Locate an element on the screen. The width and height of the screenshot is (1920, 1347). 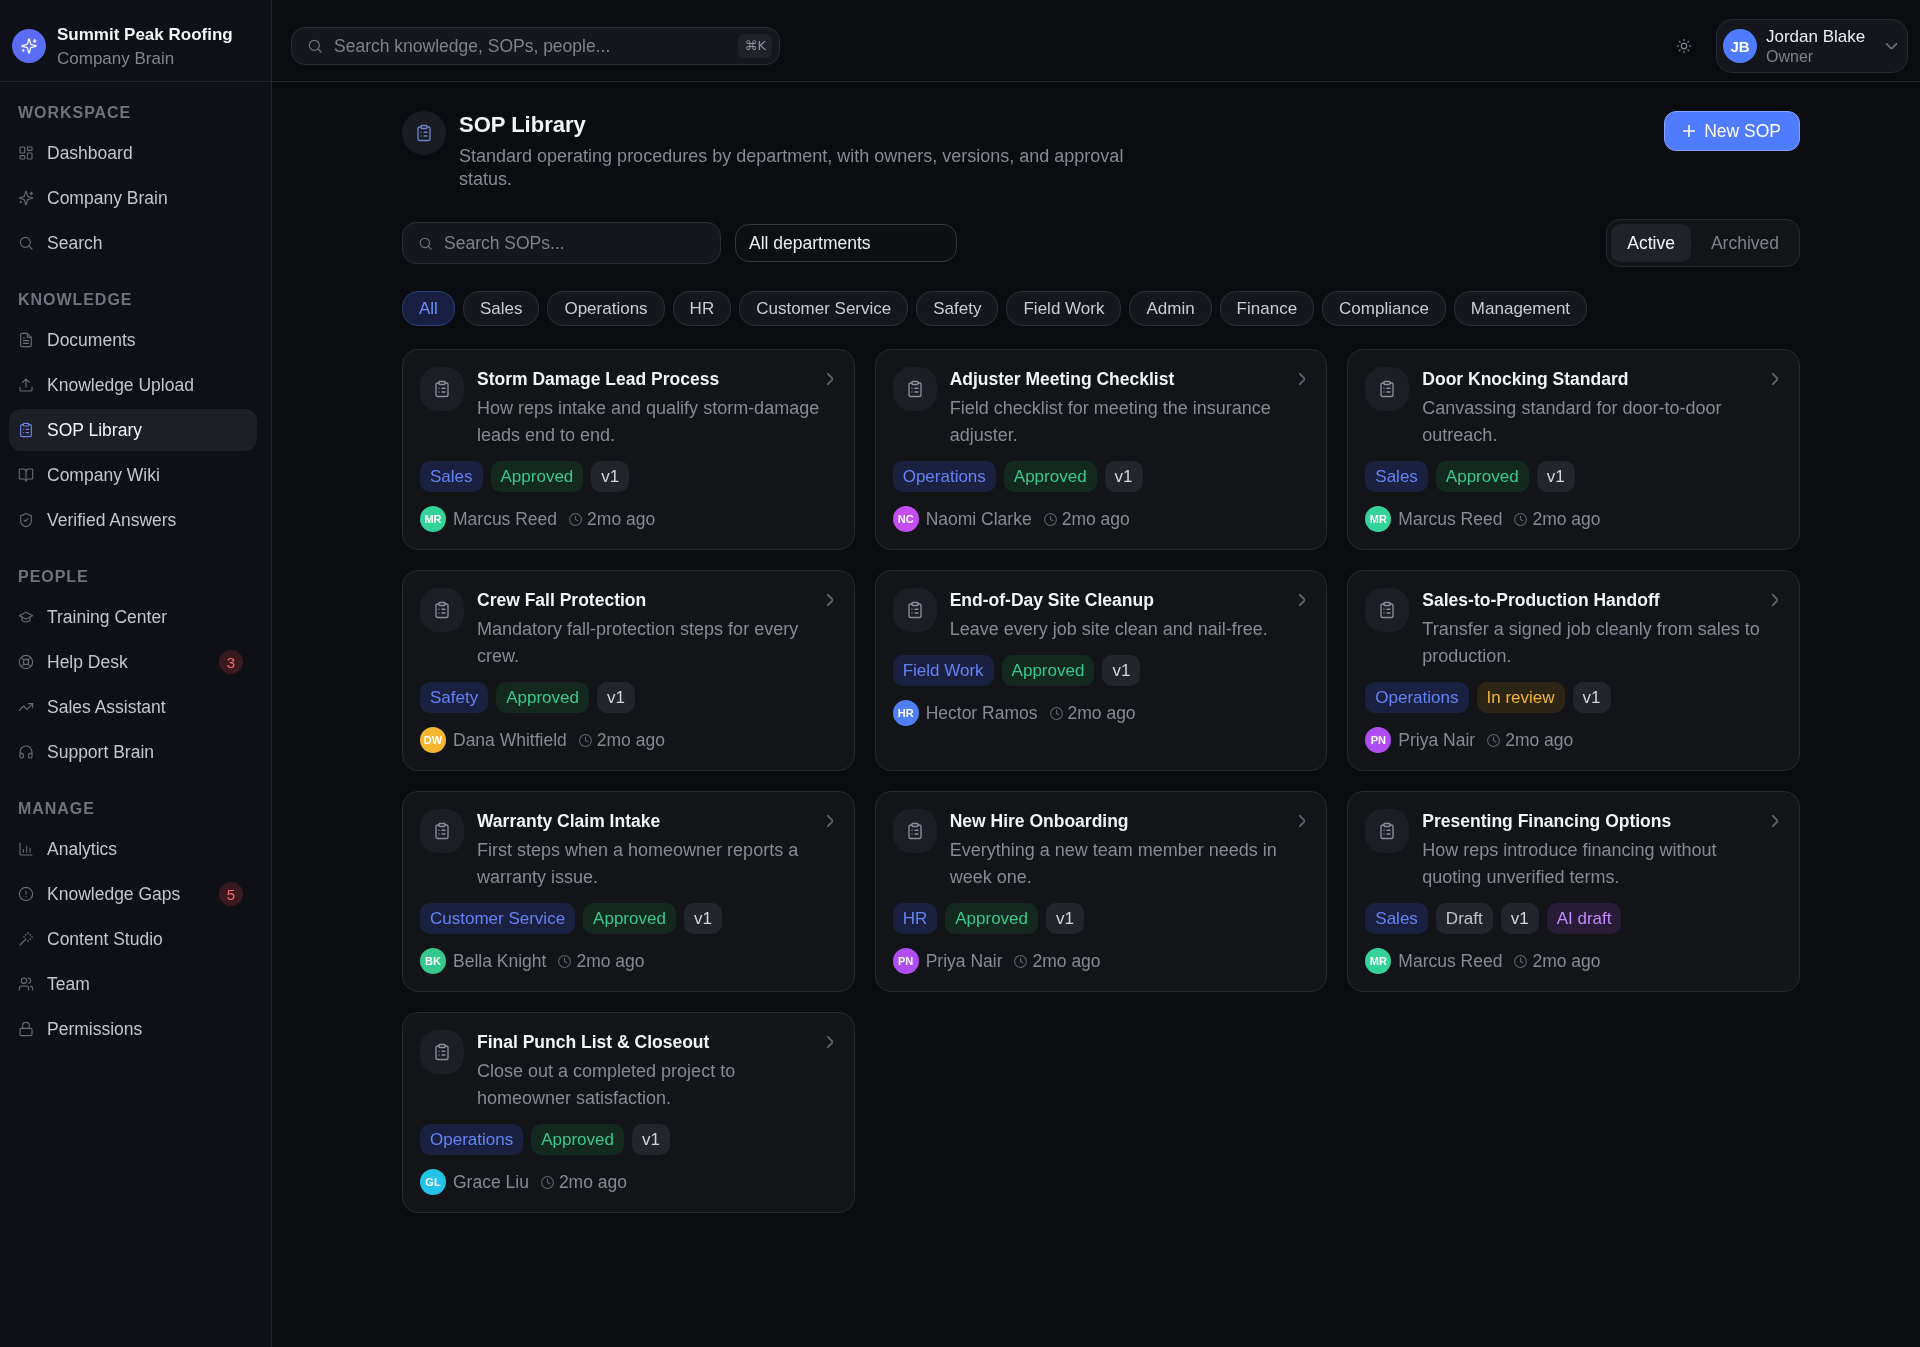
sidebar-item: Knowledge Upload is located at coordinates (133, 385).